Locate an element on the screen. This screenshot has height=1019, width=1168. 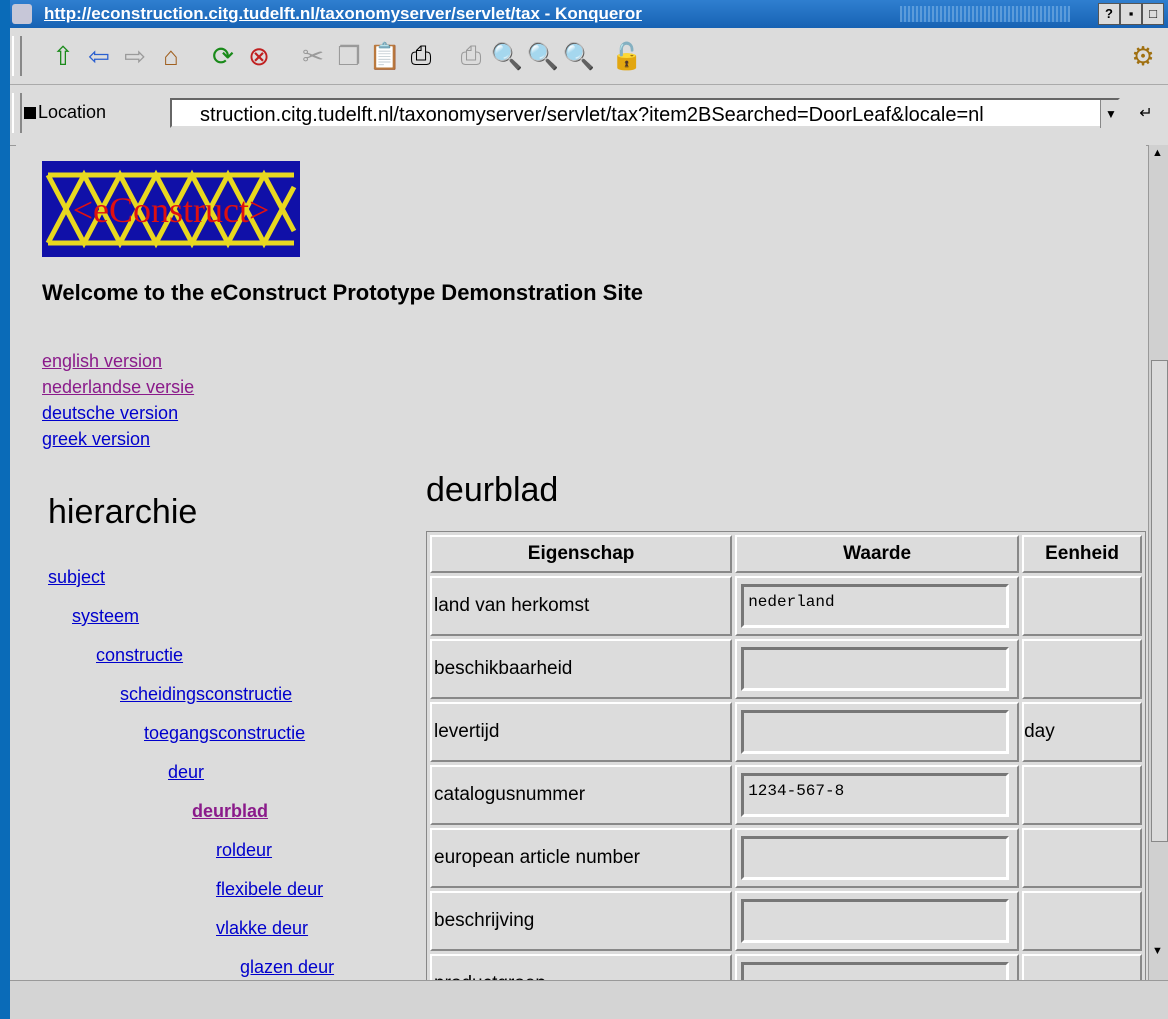
title-stripe-decoration is located at coordinates (985, 14).